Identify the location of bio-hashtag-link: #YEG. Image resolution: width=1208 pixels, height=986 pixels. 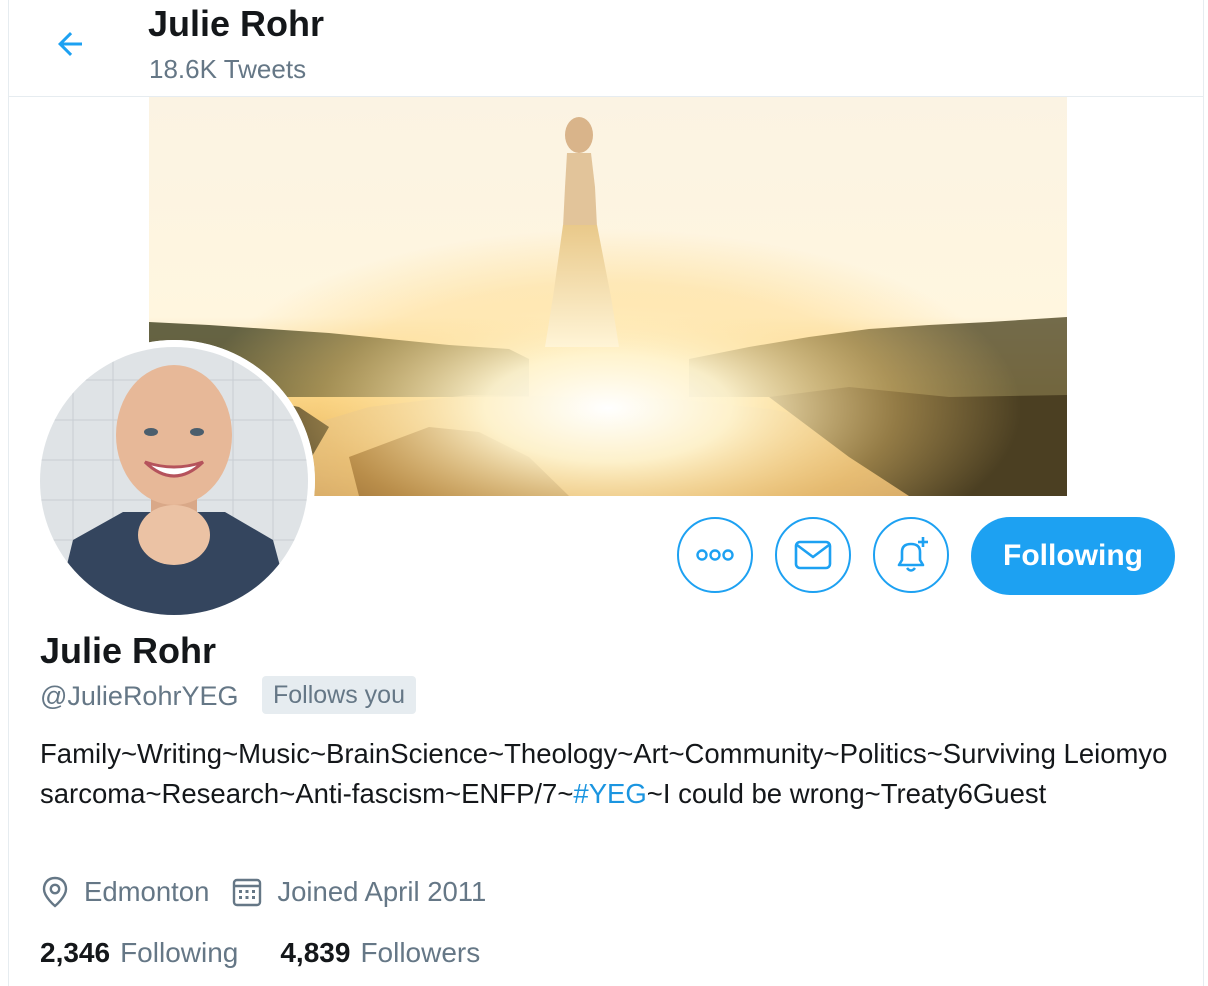
(609, 793).